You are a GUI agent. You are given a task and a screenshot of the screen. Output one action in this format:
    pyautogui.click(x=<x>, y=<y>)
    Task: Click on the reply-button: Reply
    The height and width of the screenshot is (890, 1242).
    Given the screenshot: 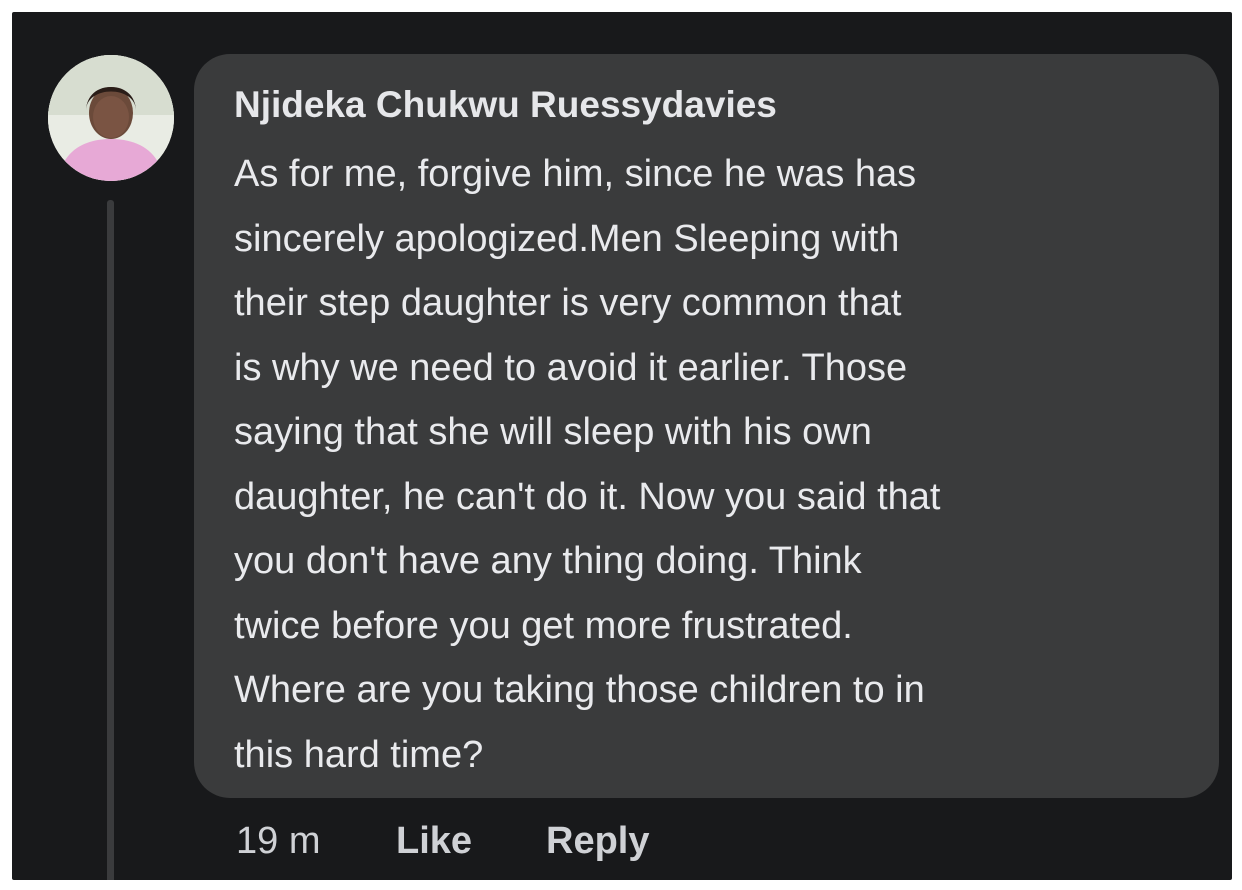 What is the action you would take?
    pyautogui.click(x=597, y=841)
    